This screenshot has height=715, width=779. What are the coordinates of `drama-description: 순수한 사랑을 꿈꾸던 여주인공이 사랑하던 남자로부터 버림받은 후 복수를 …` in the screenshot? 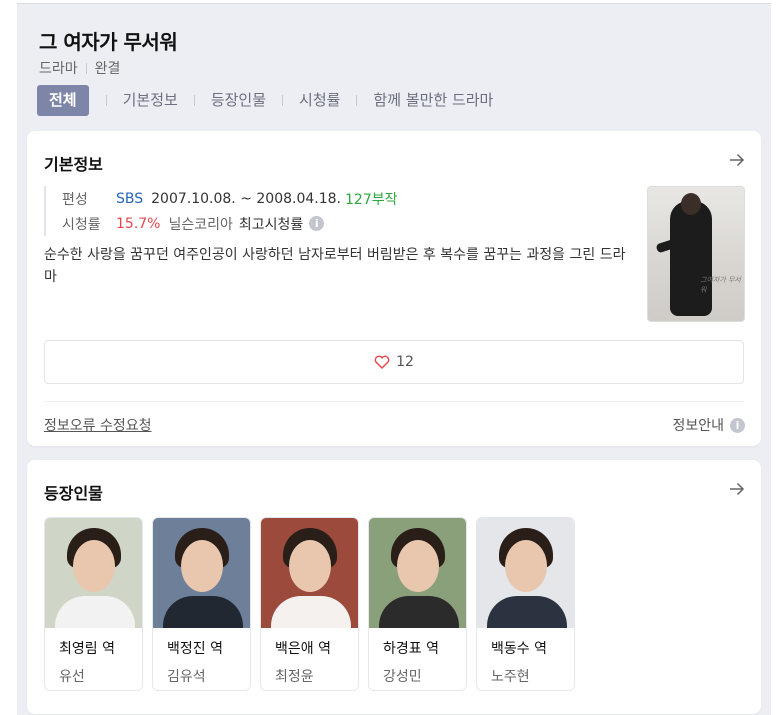 It's located at (335, 266).